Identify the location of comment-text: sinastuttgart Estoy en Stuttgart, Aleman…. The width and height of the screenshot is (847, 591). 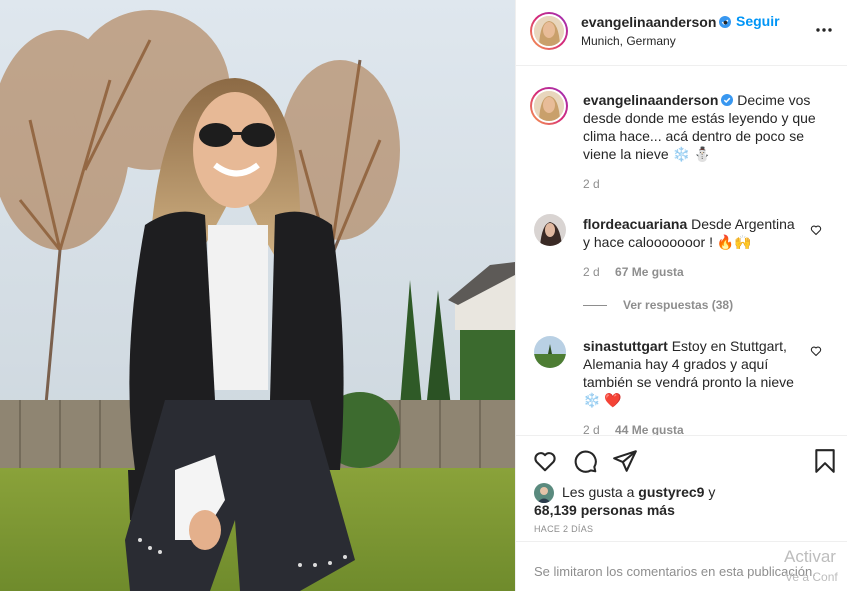
(690, 373).